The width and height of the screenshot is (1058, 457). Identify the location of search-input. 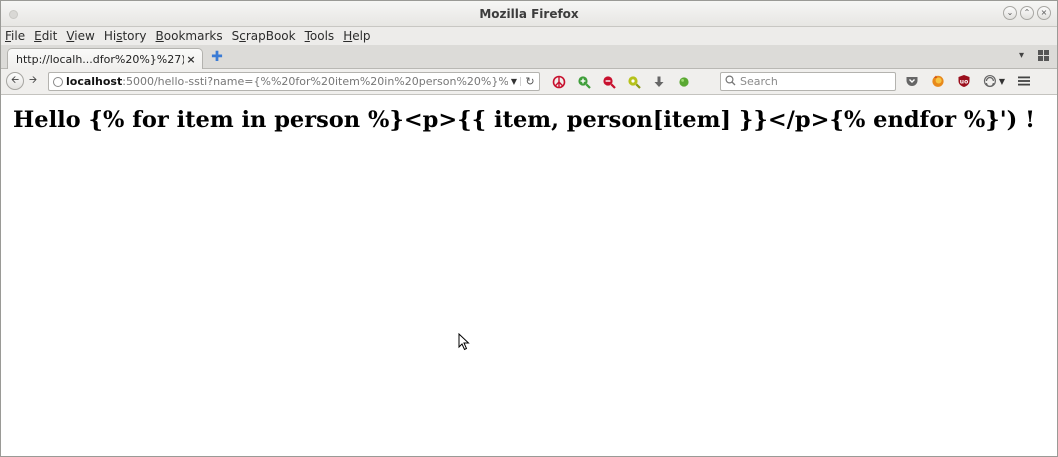
(808, 81).